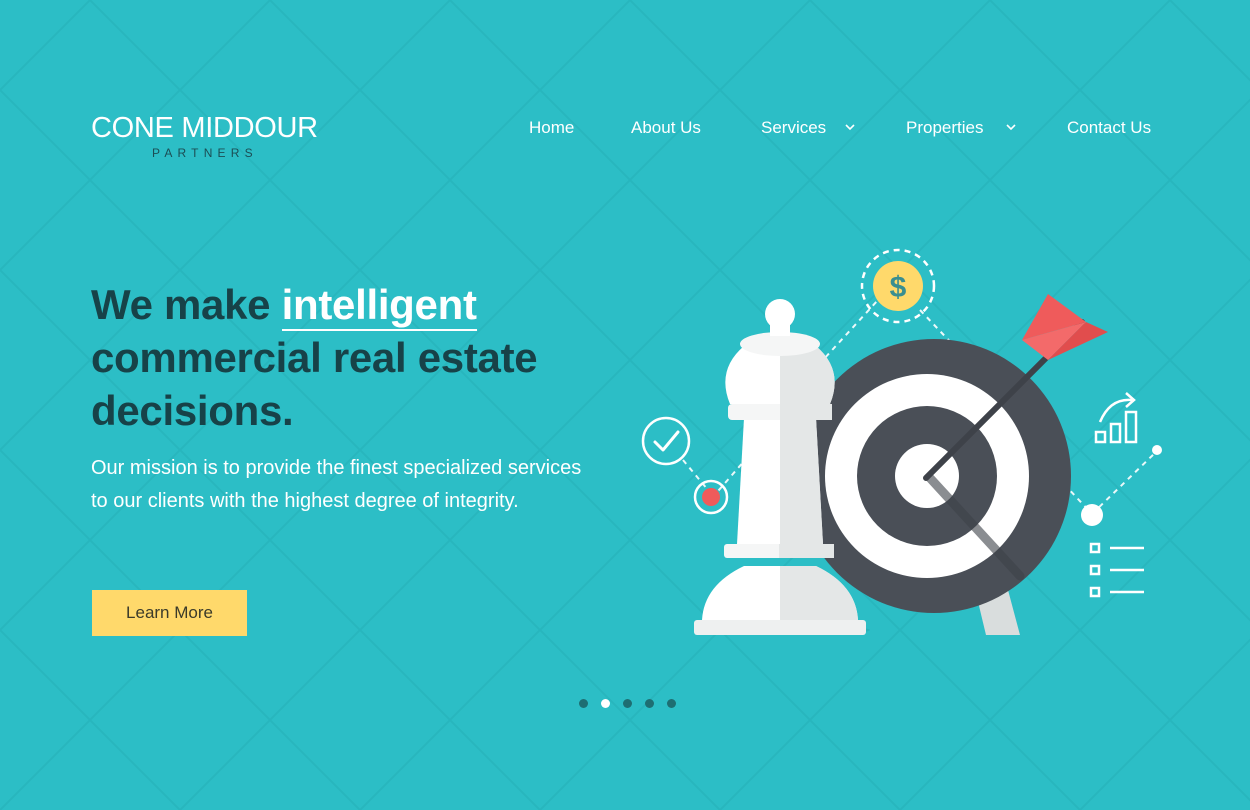 This screenshot has width=1250, height=810. I want to click on brand-tagline: PARTNERS, so click(205, 153).